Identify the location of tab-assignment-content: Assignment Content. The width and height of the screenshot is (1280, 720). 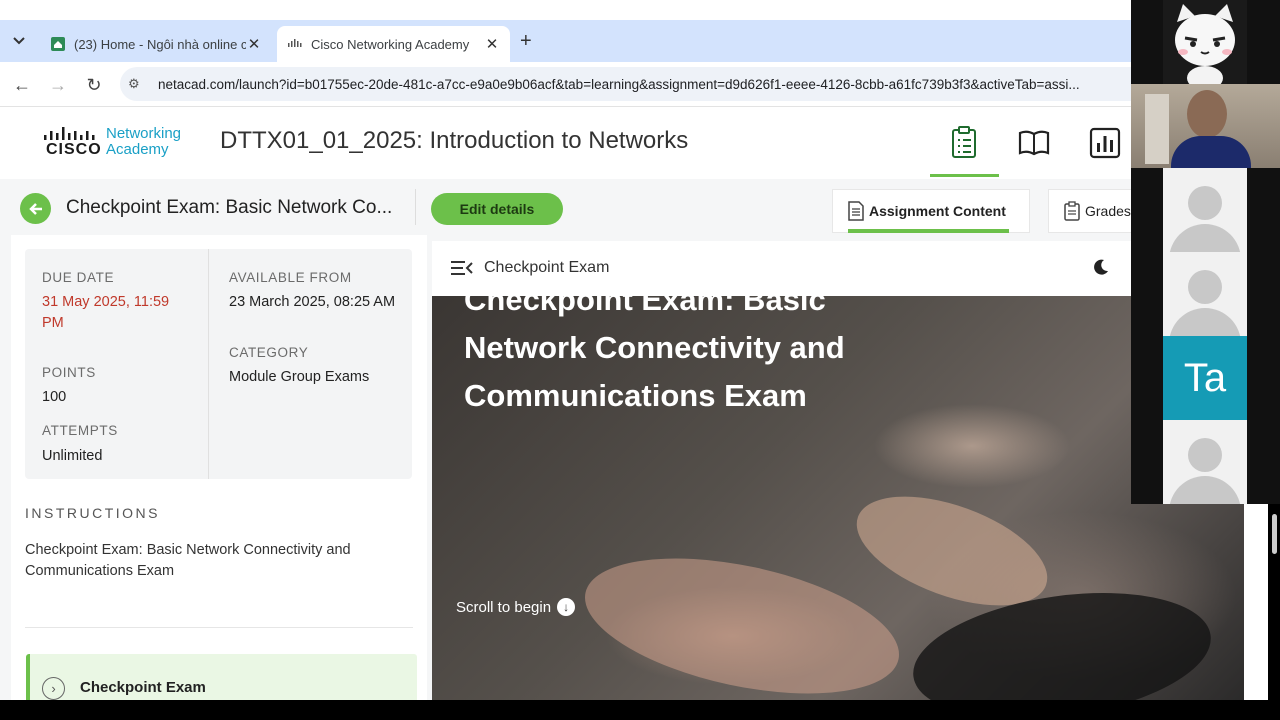
(931, 211).